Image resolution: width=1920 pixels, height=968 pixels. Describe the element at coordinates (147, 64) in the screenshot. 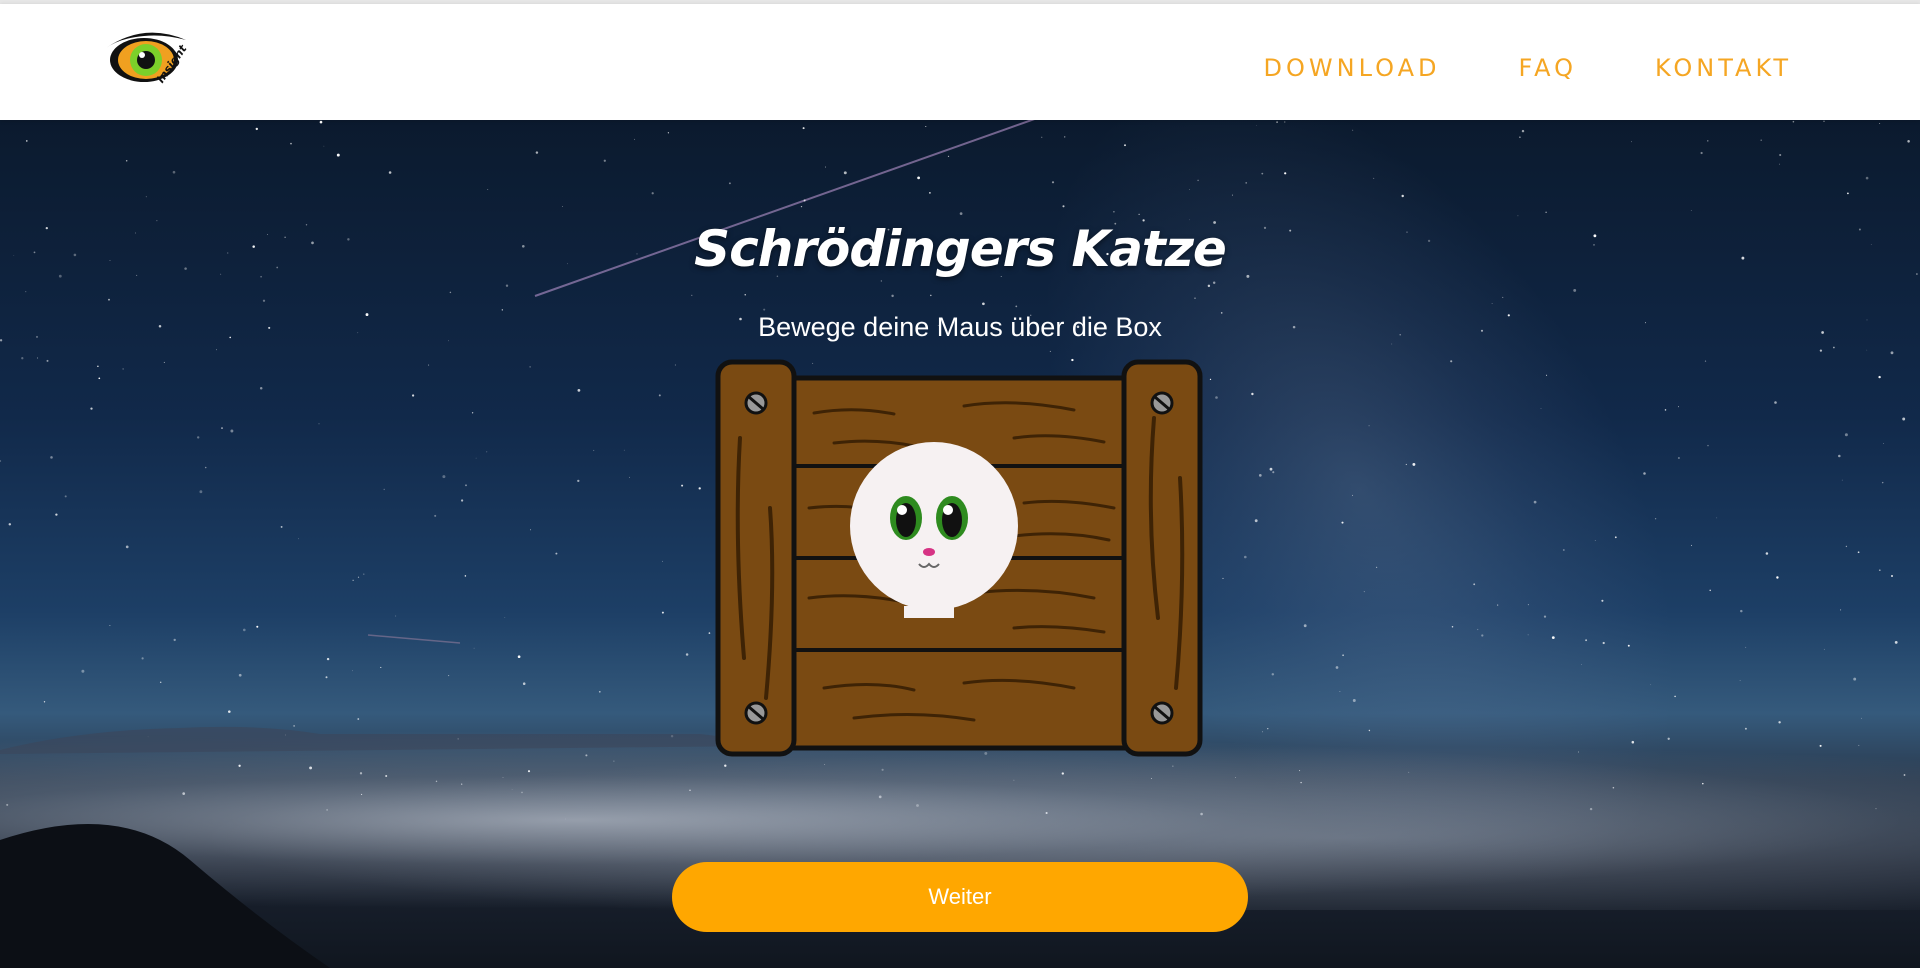

I see `logo: Insight` at that location.